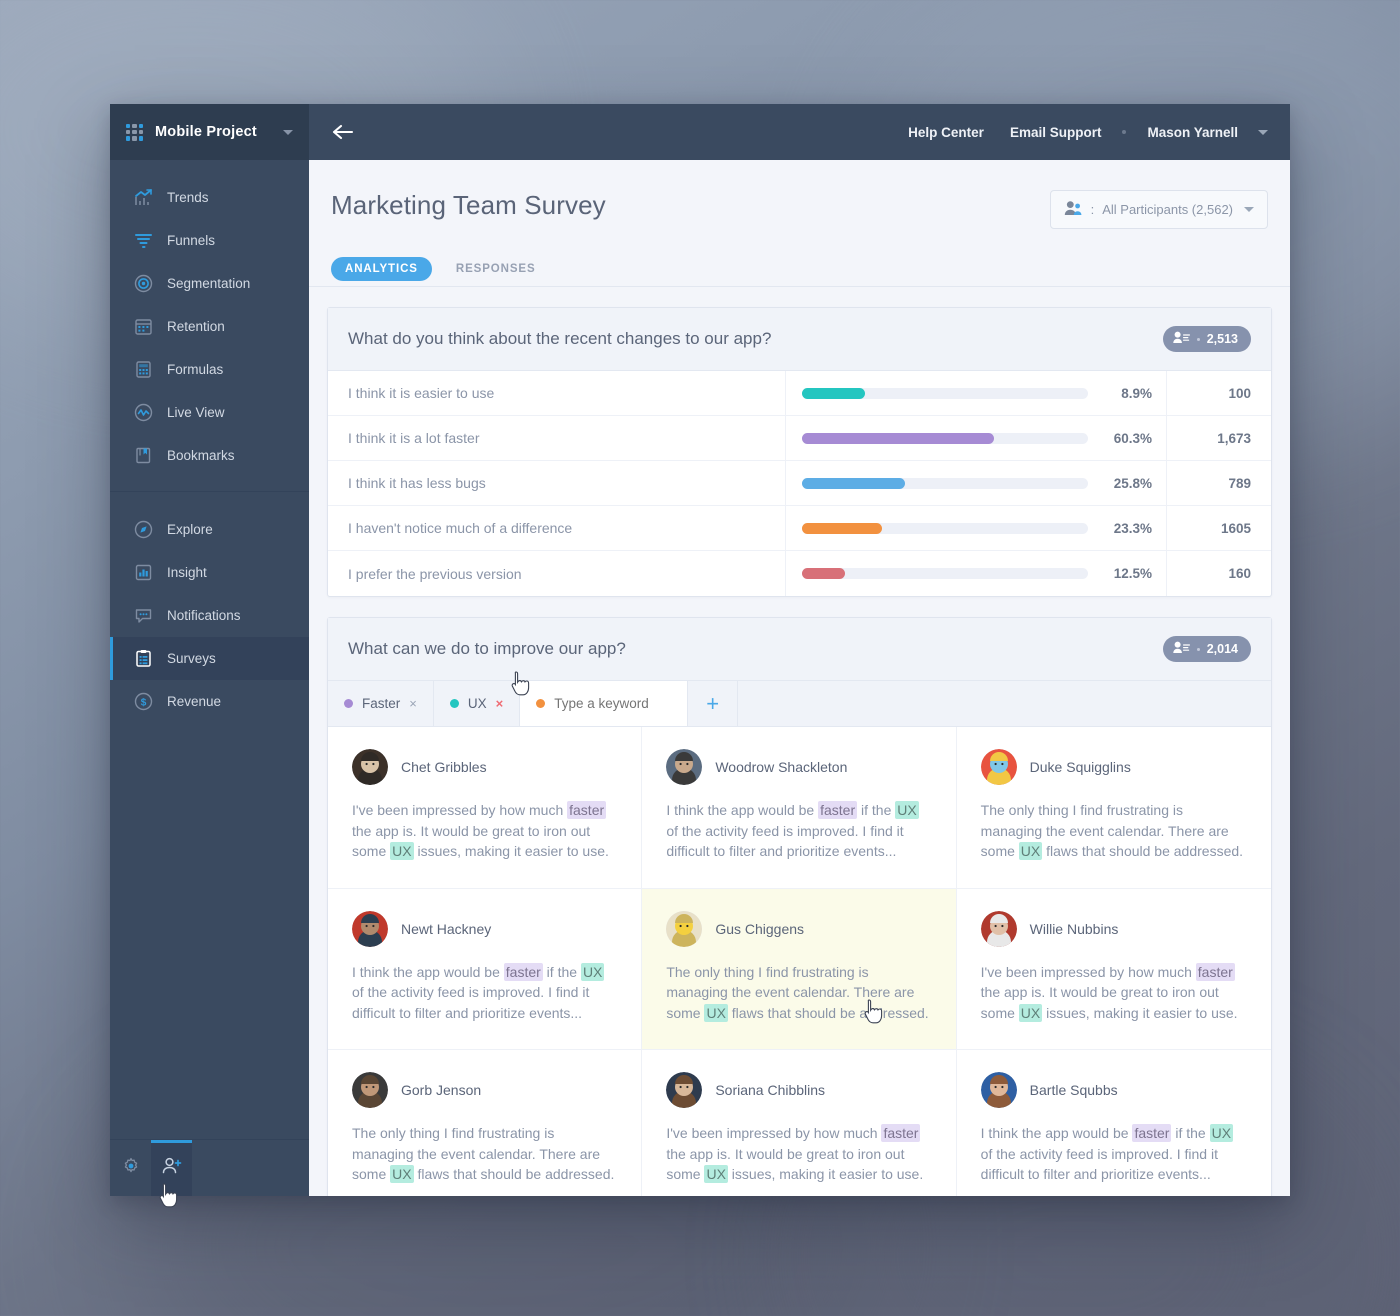 The height and width of the screenshot is (1316, 1400). I want to click on bar-cell: 23.3%, so click(976, 528).